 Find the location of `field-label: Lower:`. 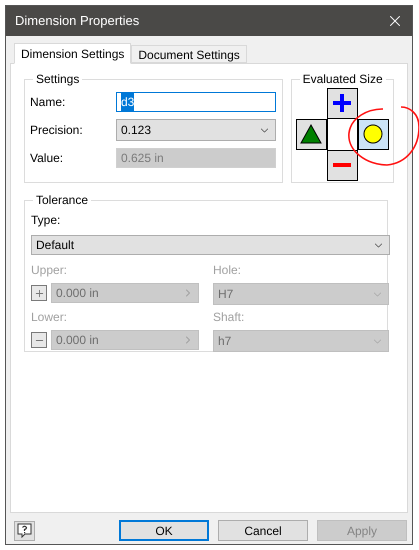

field-label: Lower: is located at coordinates (49, 317).